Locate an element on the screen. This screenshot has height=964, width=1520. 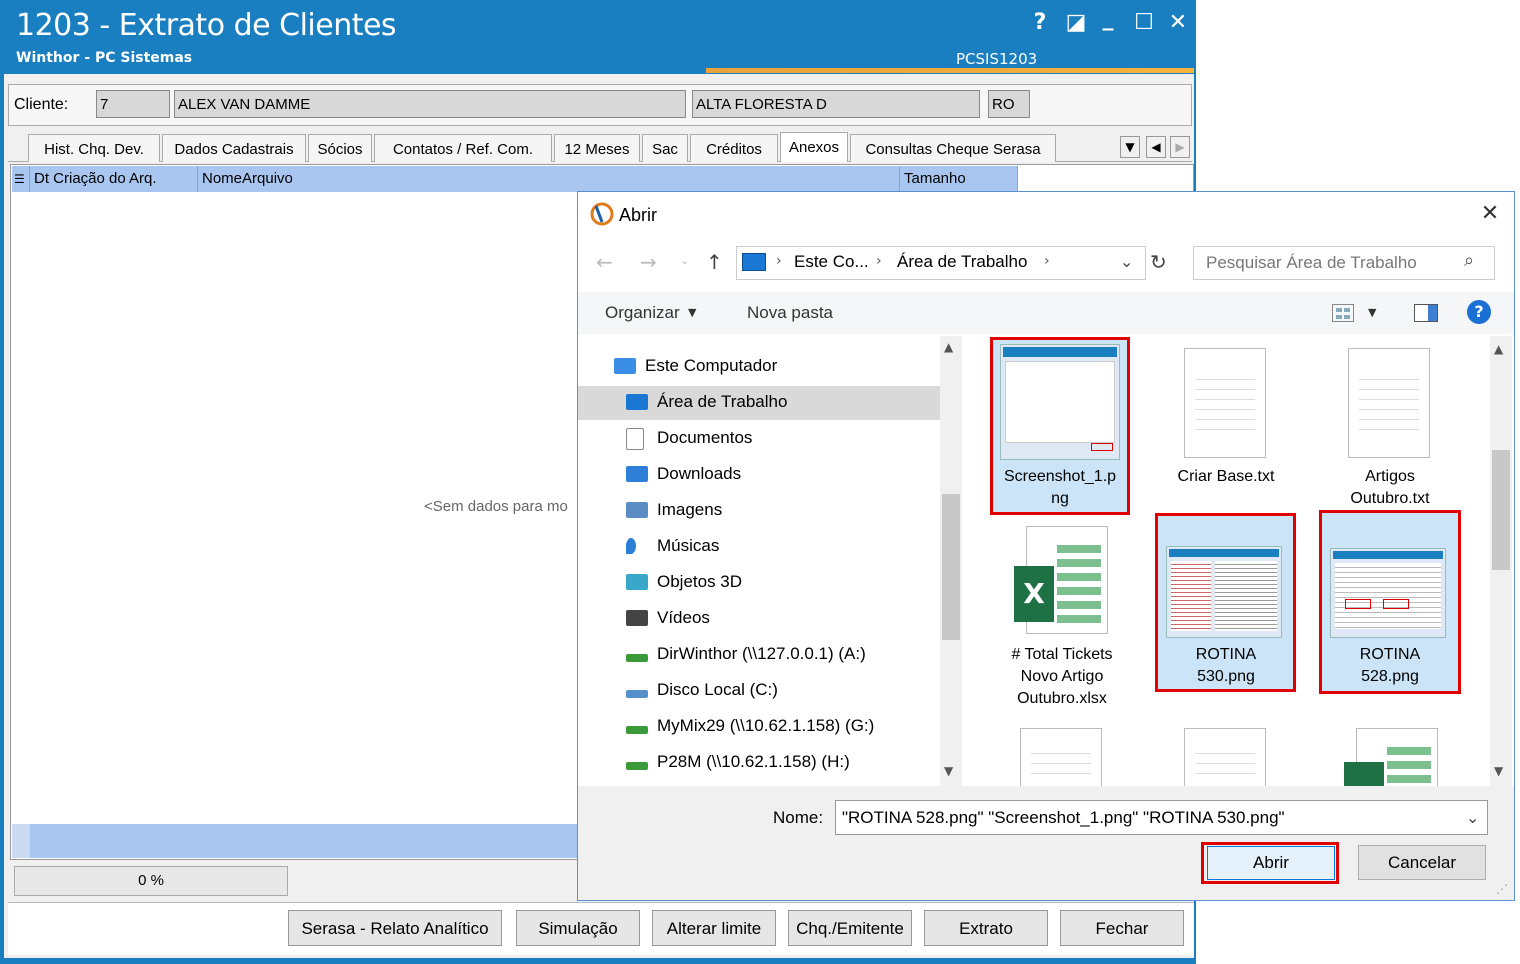
organize-button: Organizar is located at coordinates (642, 313).